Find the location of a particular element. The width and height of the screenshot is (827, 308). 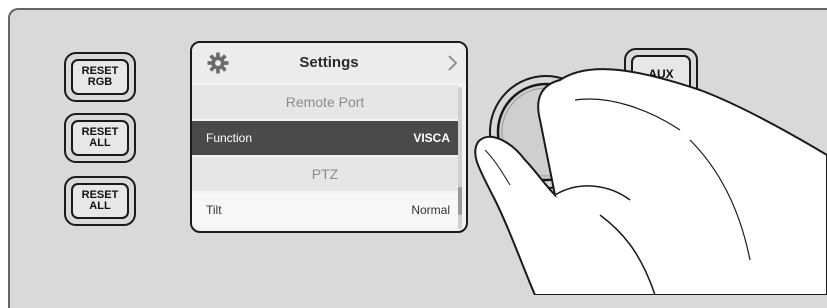

reset-all-label-2: RESET ALL is located at coordinates (100, 201).